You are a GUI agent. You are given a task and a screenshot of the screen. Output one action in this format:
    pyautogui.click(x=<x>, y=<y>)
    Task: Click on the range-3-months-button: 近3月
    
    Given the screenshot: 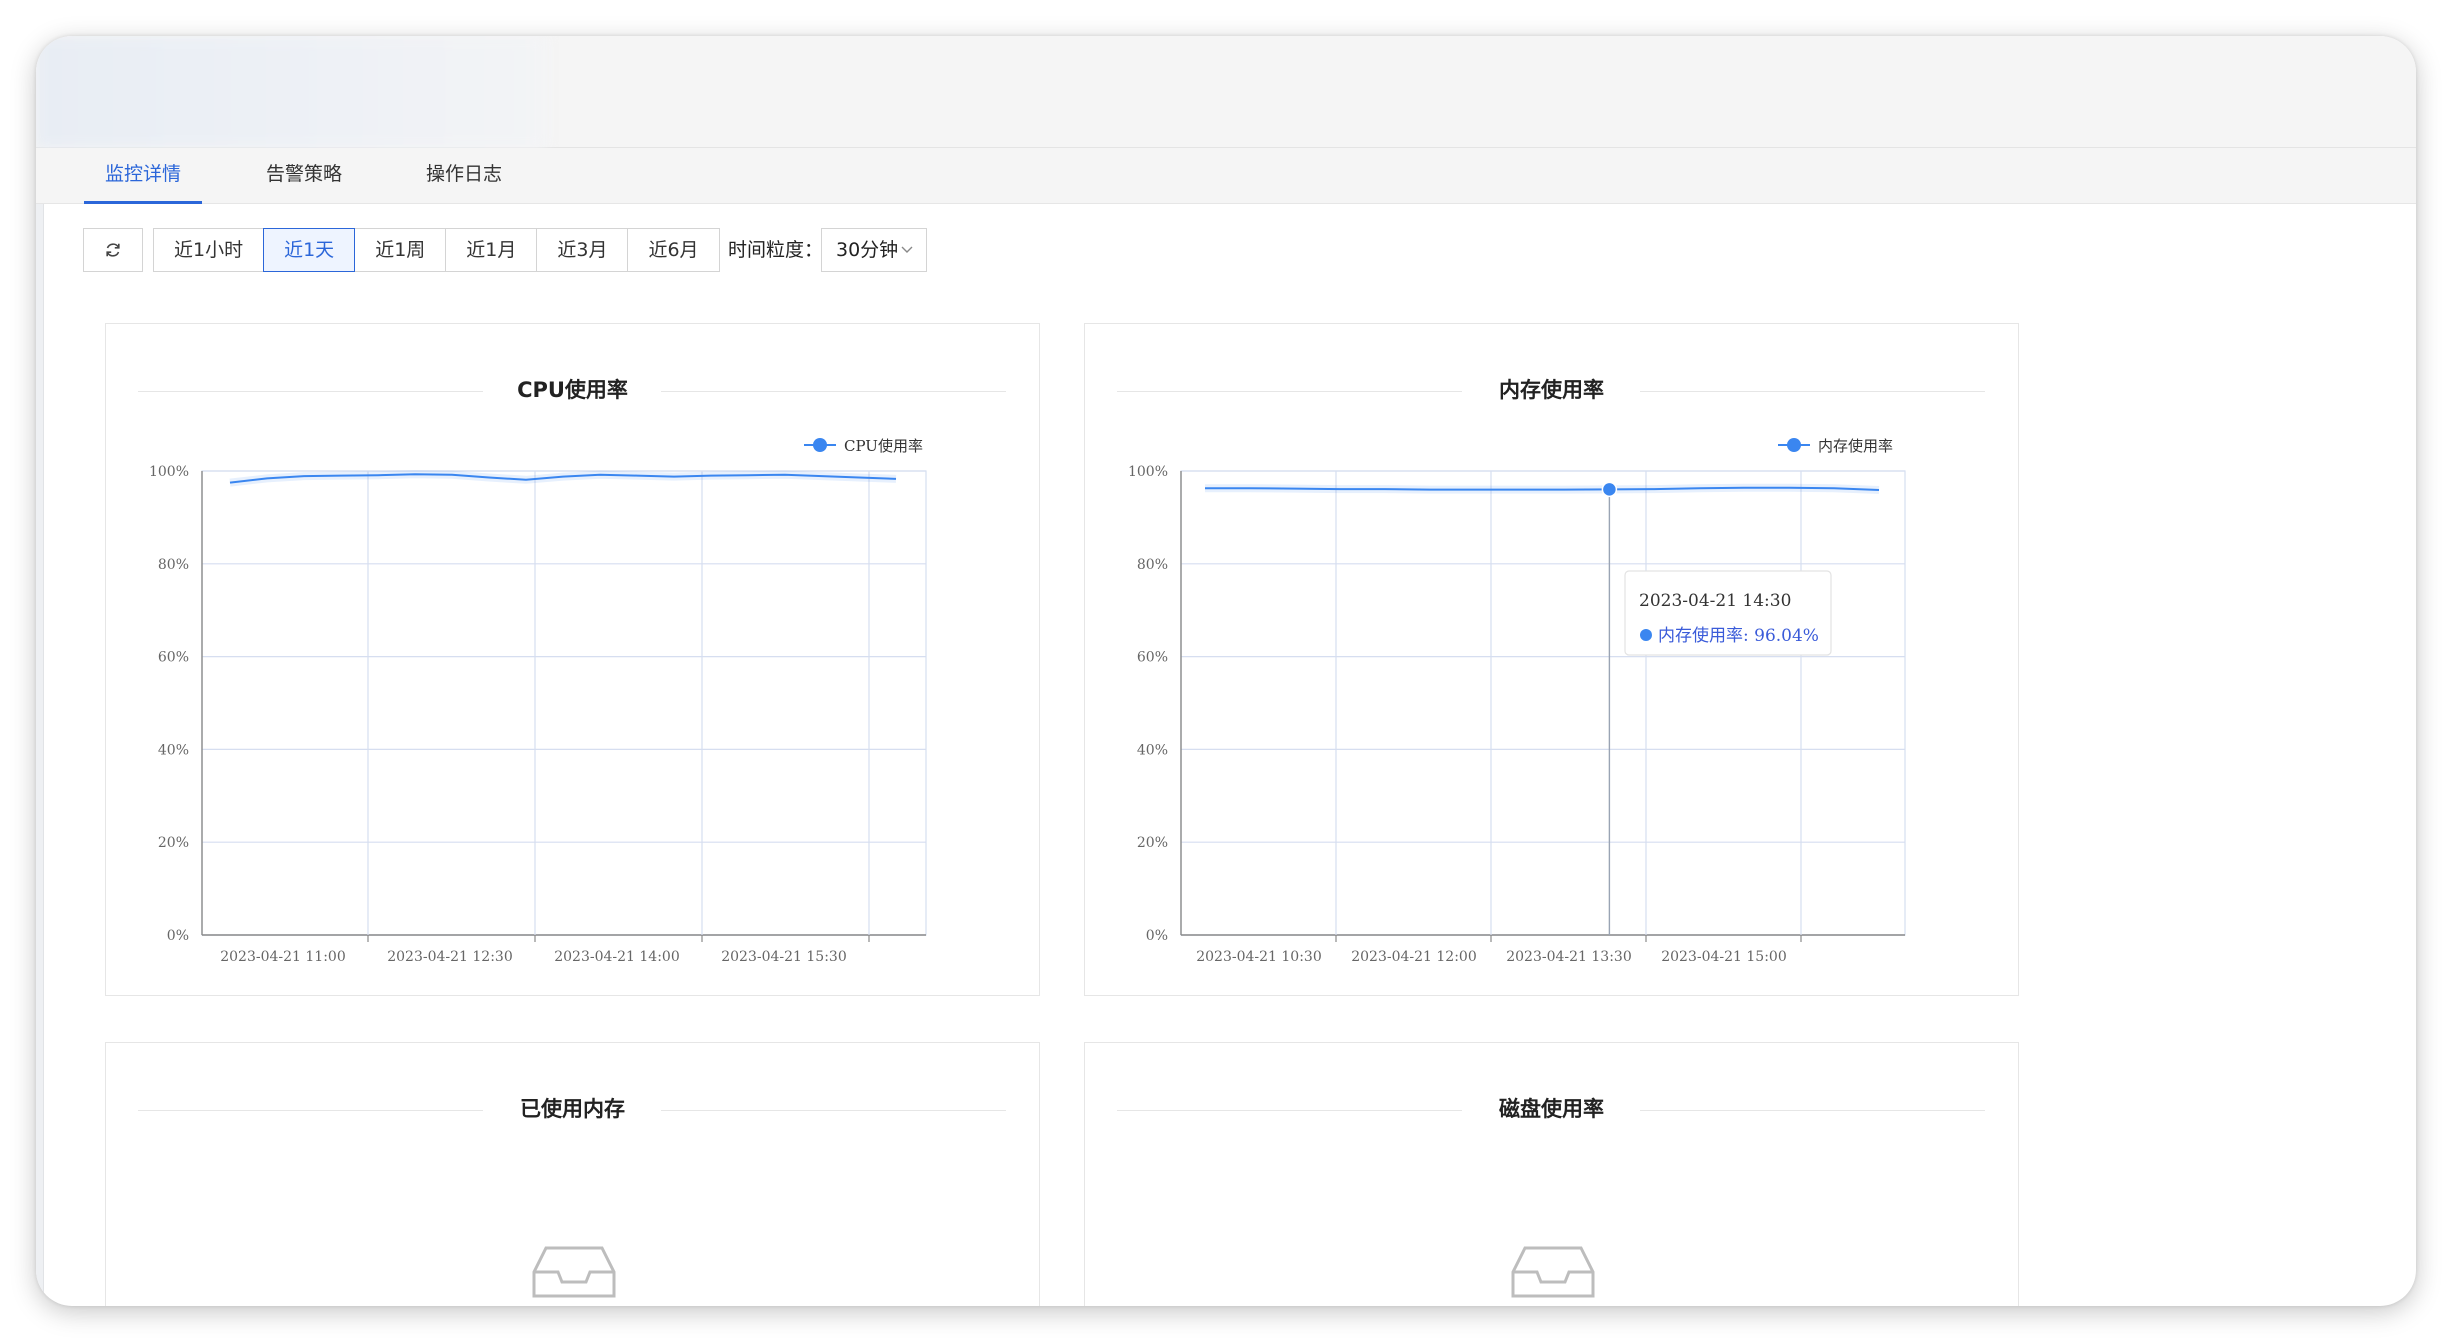 What is the action you would take?
    pyautogui.click(x=582, y=250)
    